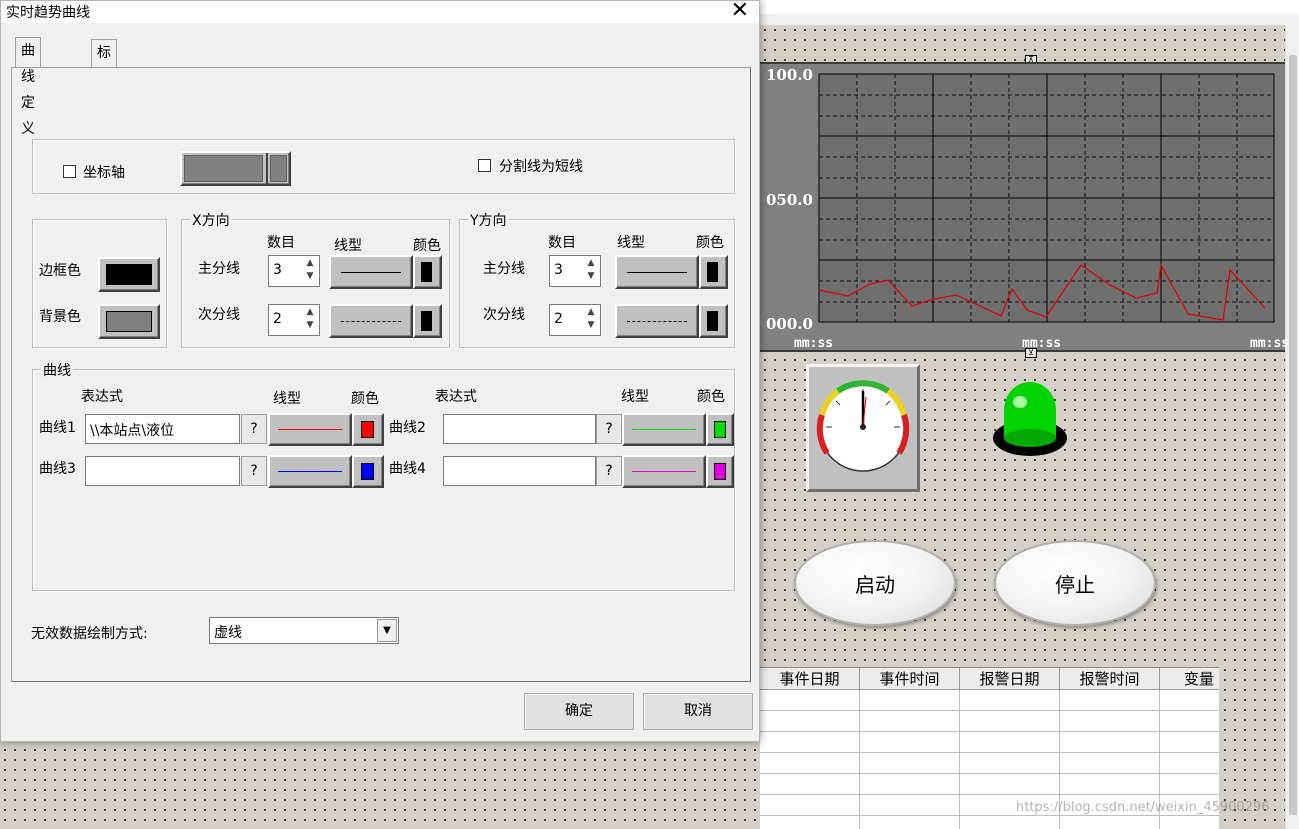  What do you see at coordinates (1143, 807) in the screenshot?
I see `watermark: https://blog.csdn.net/weixin_45900296` at bounding box center [1143, 807].